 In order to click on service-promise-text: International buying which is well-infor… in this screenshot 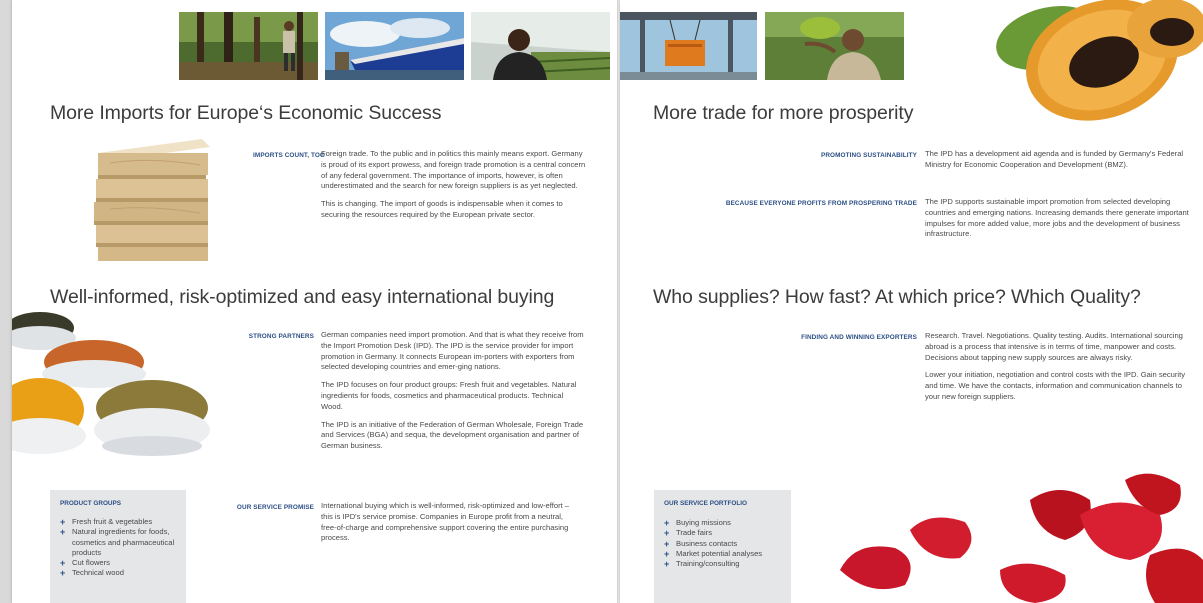, I will do `click(450, 526)`.